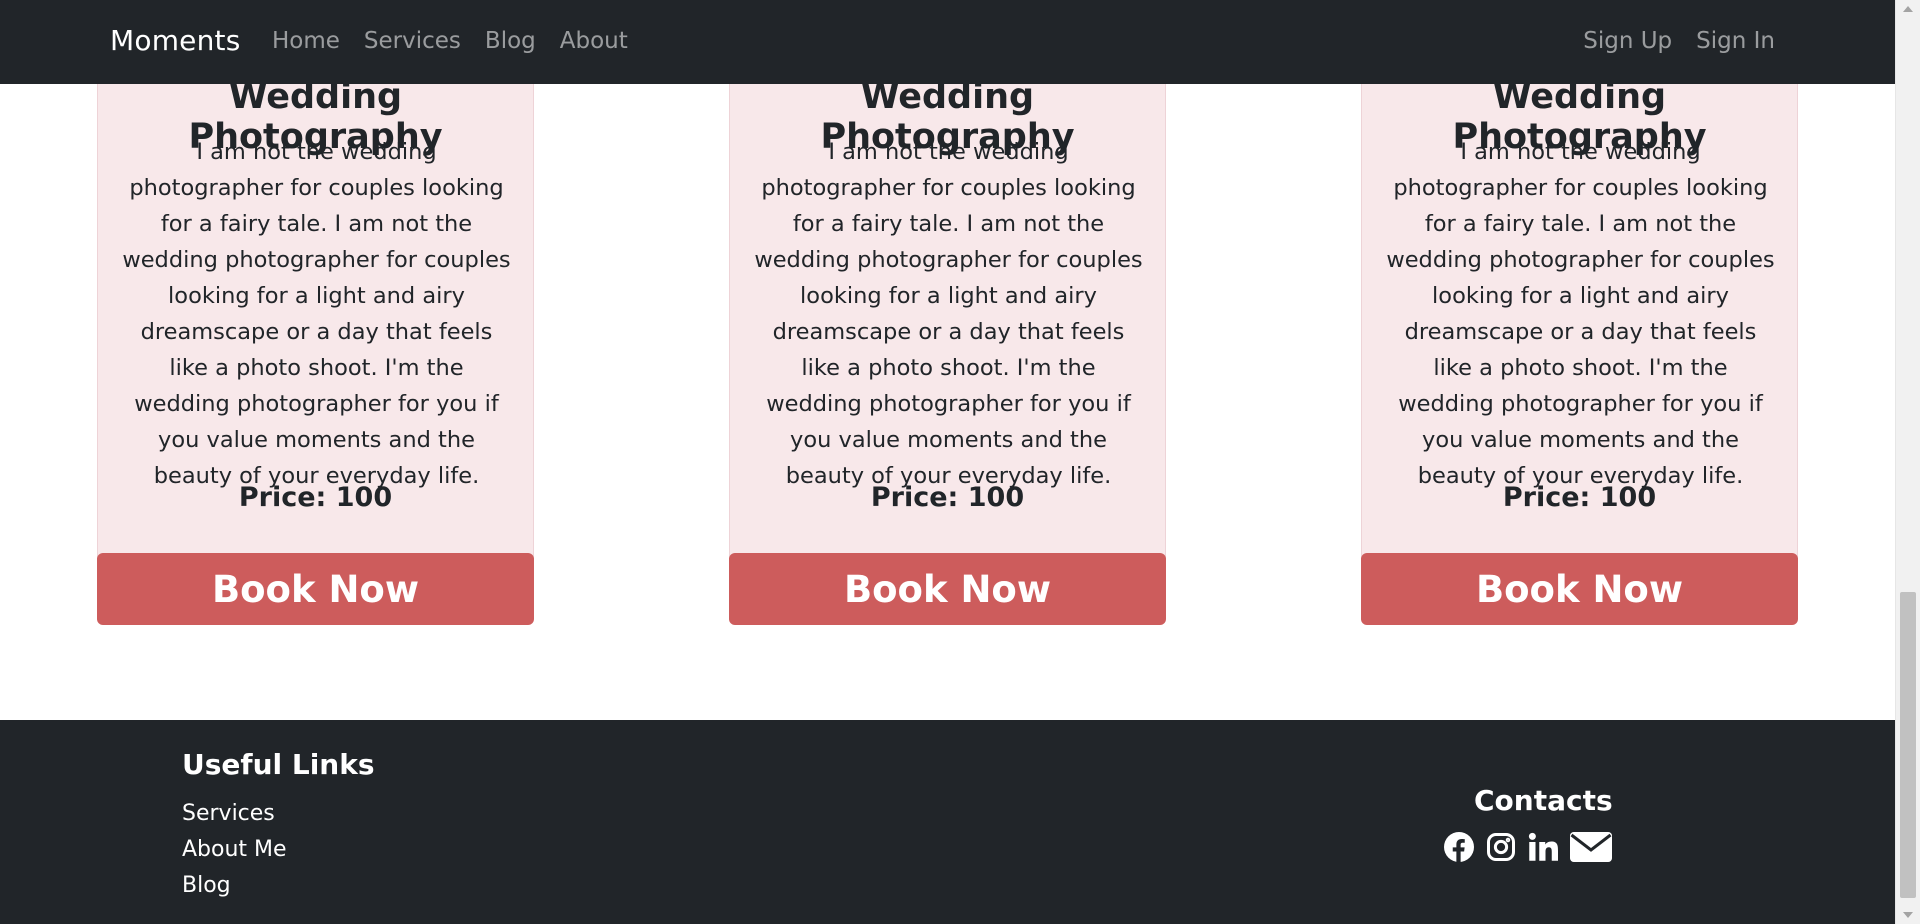 The height and width of the screenshot is (924, 1920). I want to click on footer-link-blog: Blog, so click(234, 886).